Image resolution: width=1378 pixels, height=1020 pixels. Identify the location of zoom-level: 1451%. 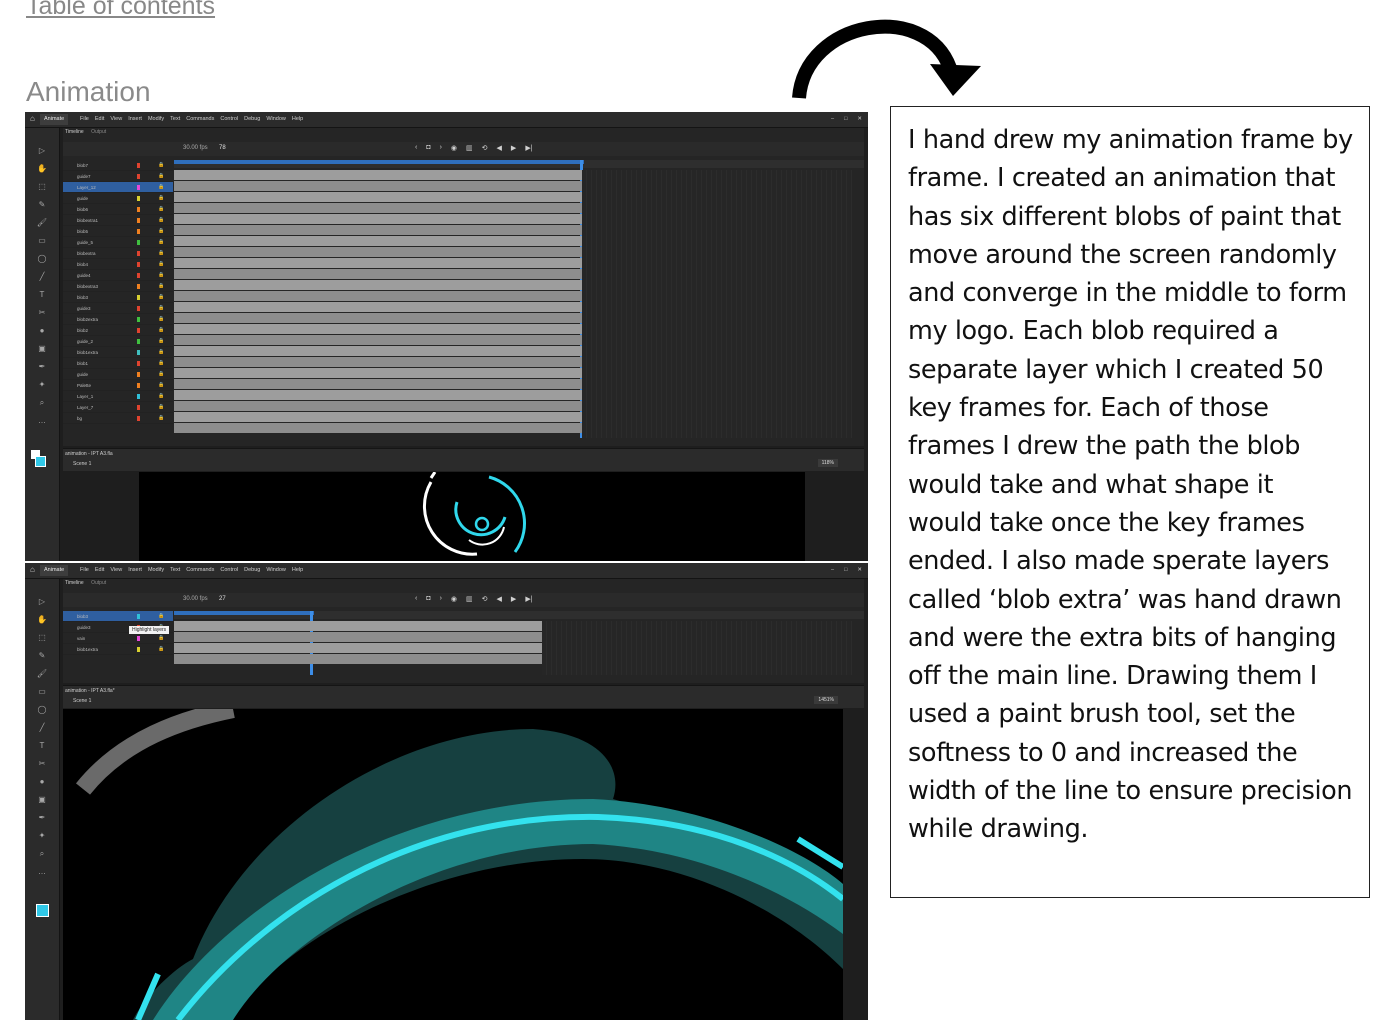
(826, 700).